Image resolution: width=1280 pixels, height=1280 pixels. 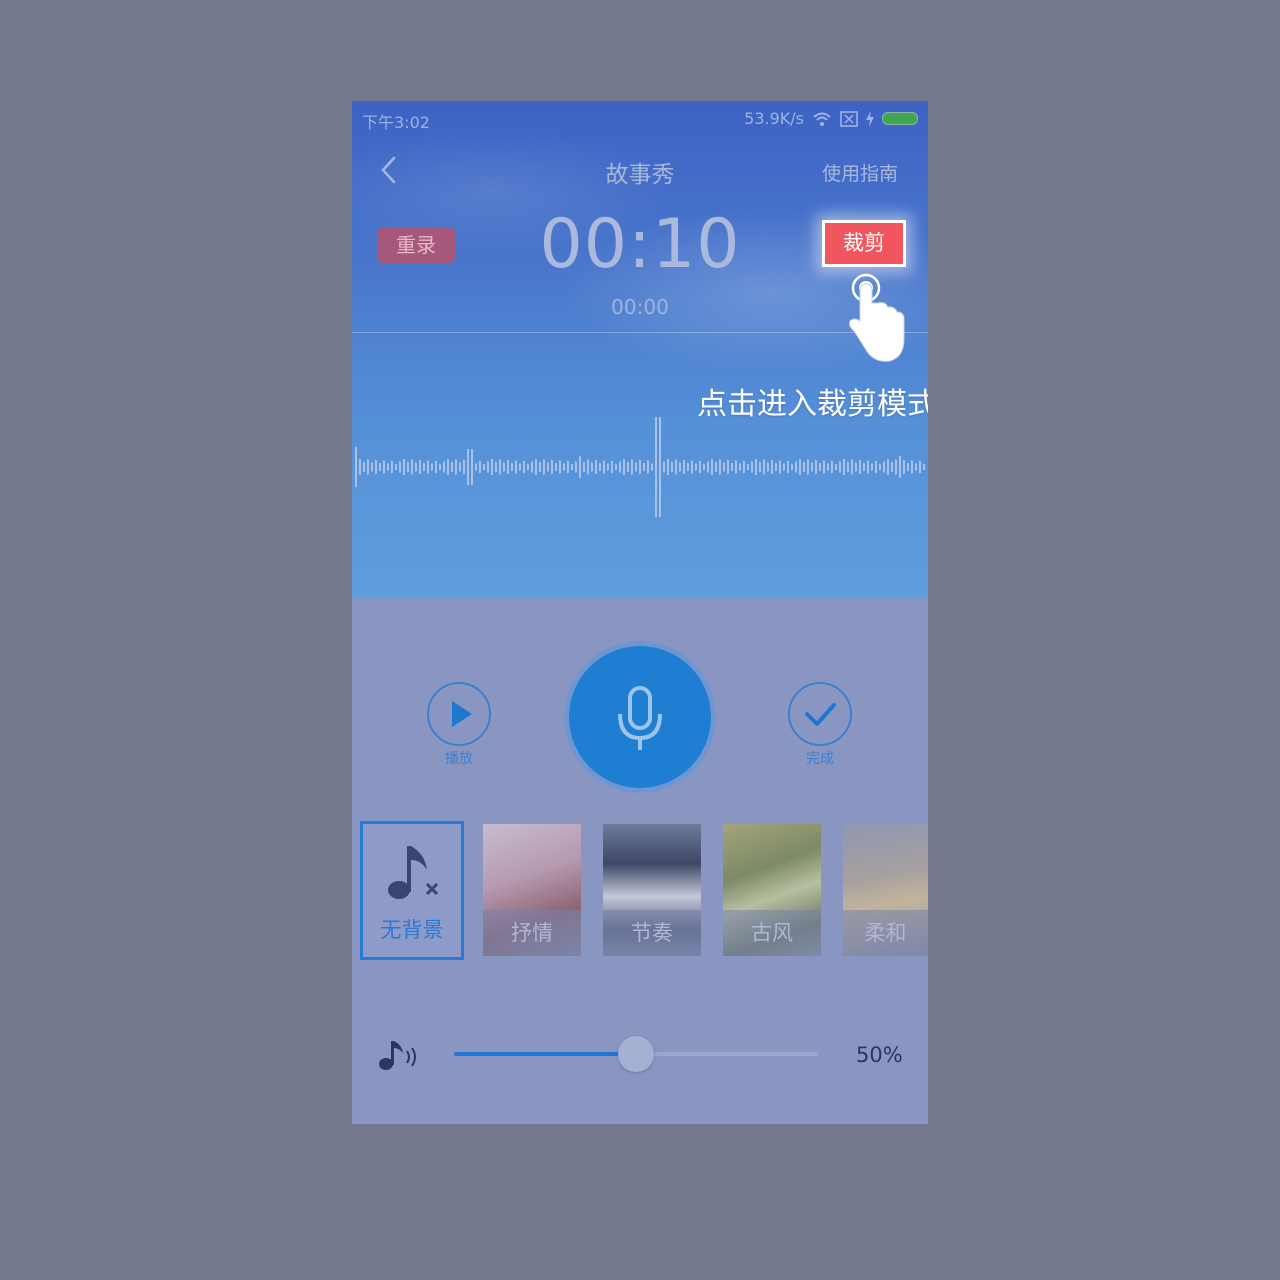 I want to click on status-time: 下午3:02, so click(x=396, y=122).